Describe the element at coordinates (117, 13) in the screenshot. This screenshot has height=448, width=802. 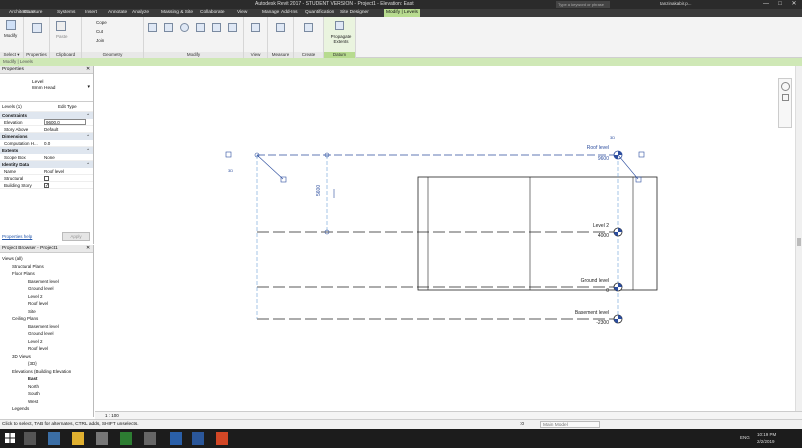
I see `tab-annotate: Annotate` at that location.